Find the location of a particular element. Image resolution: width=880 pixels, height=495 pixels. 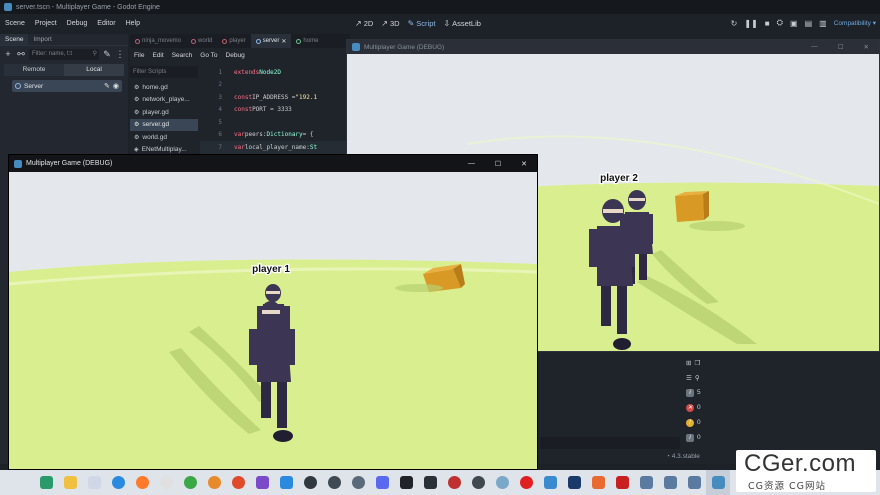

stop-icon: ■ is located at coordinates (767, 23).